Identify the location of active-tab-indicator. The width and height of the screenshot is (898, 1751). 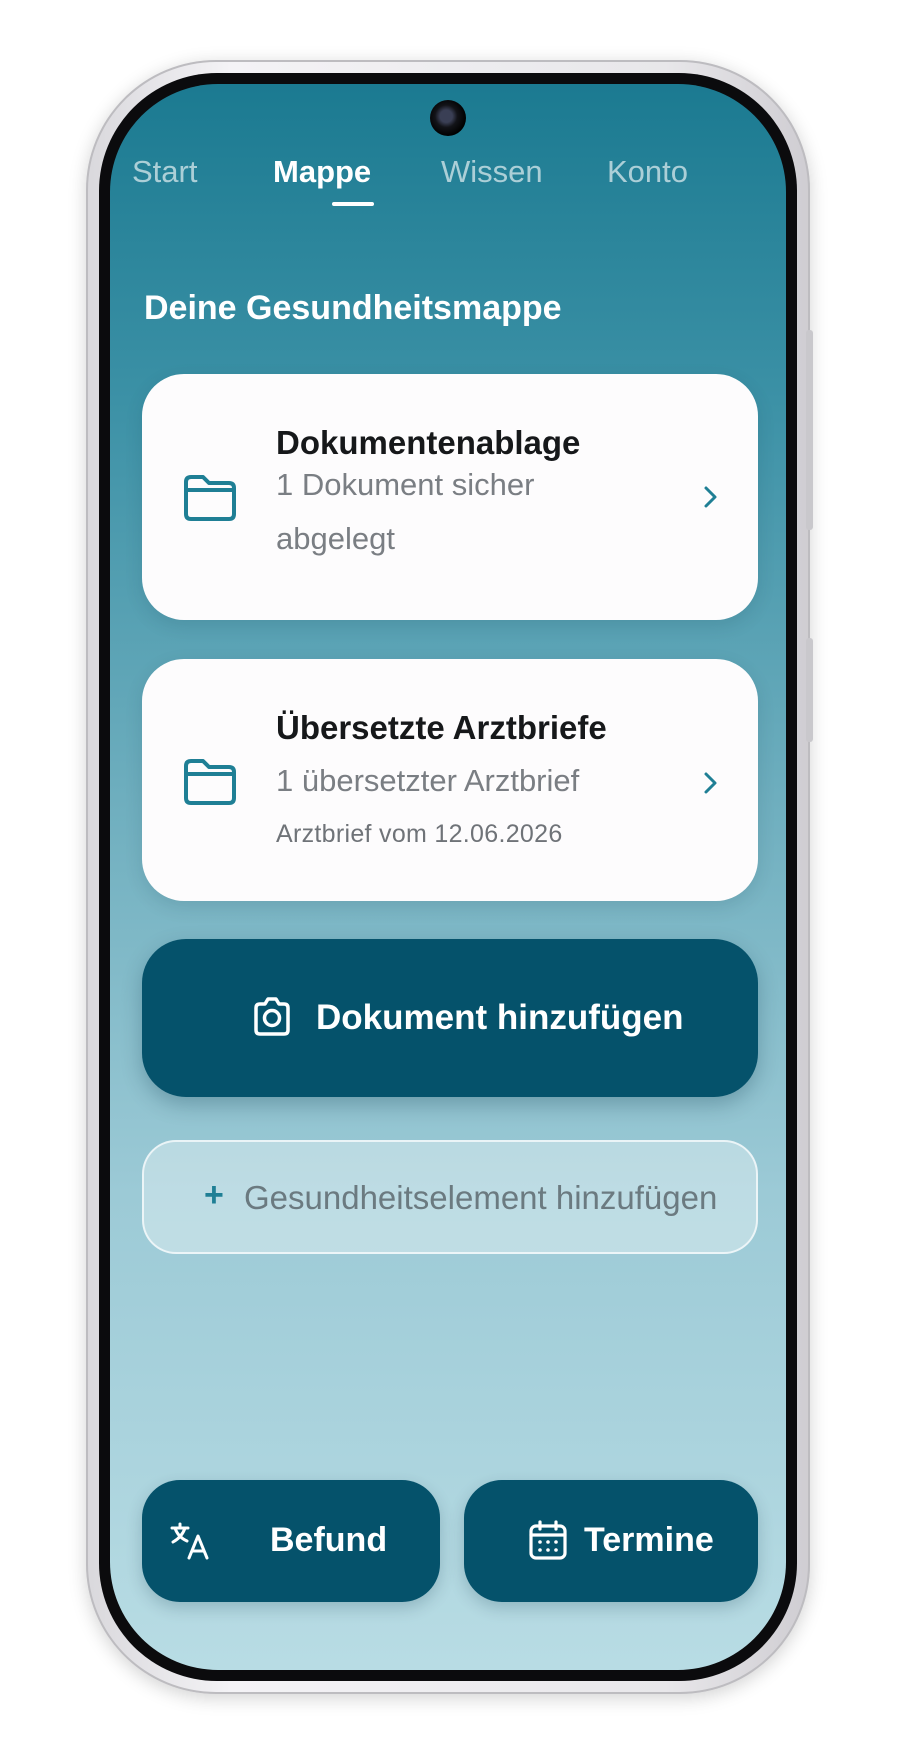
(353, 204).